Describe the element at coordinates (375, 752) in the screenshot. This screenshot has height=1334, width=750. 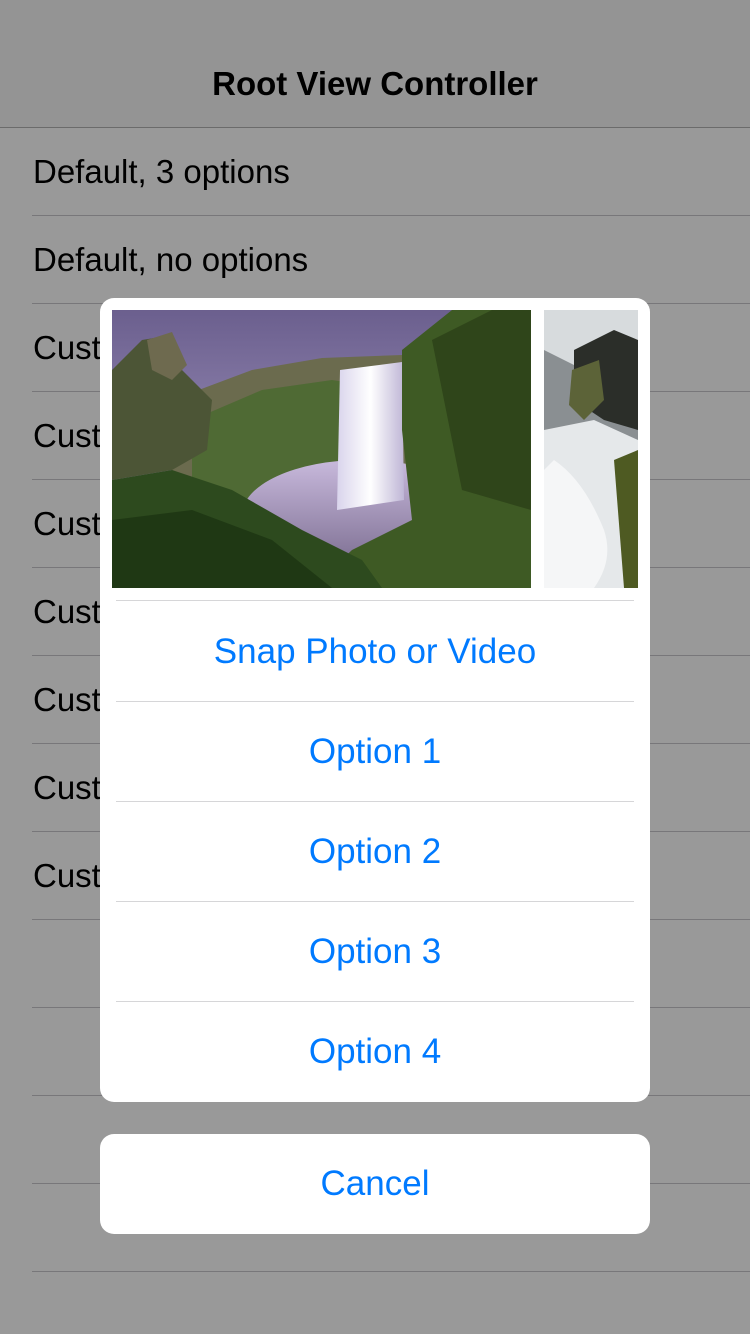
I see `option-1-button: Option 1` at that location.